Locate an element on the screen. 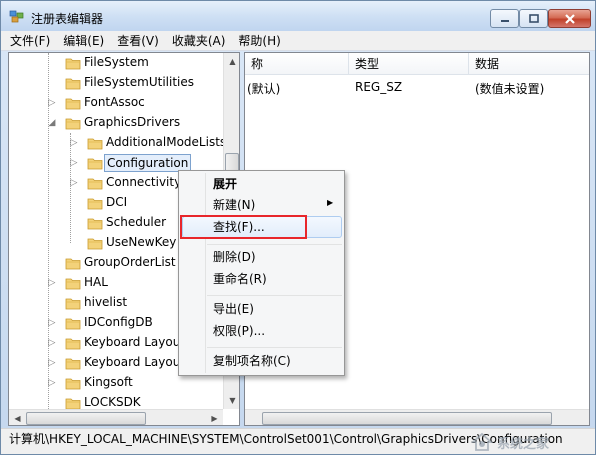  context-menu-rename: 重命名(R) is located at coordinates (240, 279).